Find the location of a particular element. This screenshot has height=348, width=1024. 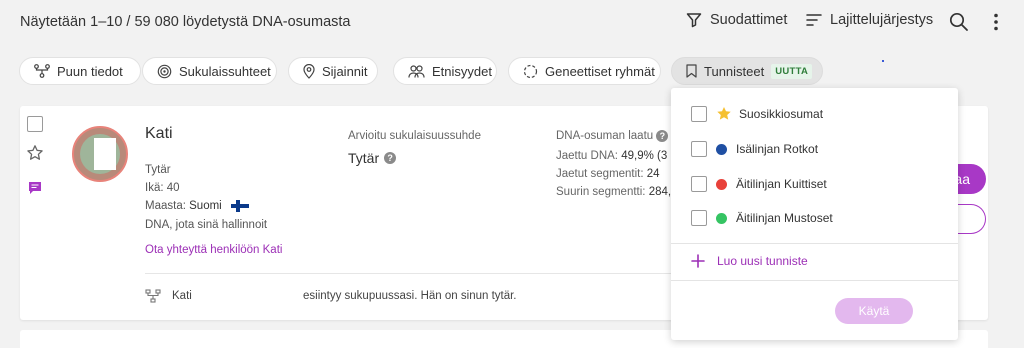

tag-item-maternal-kuittinen: Äitilinjan Kuittiset is located at coordinates (759, 184).